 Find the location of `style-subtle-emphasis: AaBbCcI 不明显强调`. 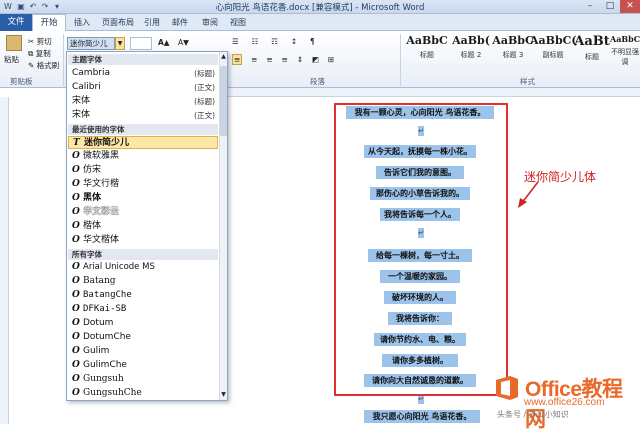

style-subtle-emphasis: AaBbCcI 不明显强调 is located at coordinates (625, 50).